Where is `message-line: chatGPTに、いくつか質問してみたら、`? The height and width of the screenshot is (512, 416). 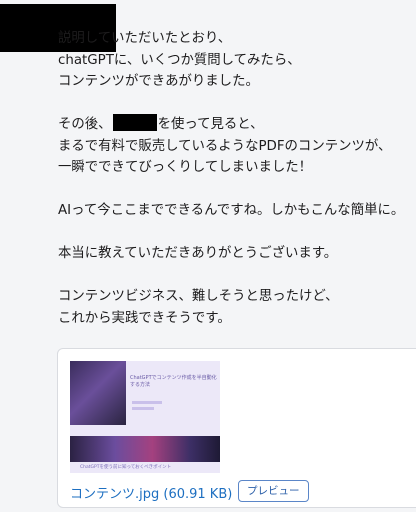 message-line: chatGPTに、いくつか質問してみたら、 is located at coordinates (179, 60).